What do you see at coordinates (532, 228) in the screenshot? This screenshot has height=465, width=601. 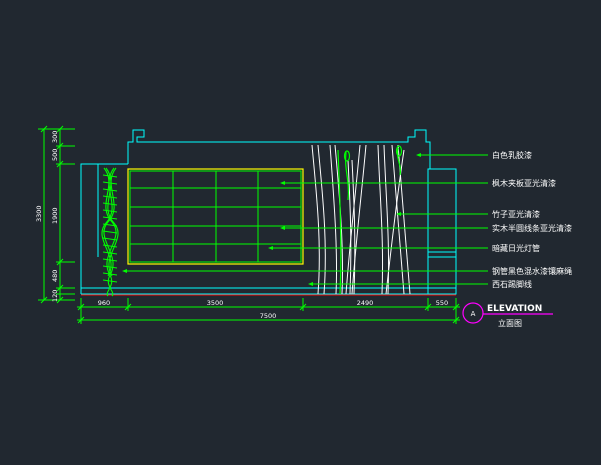 I see `note-solid-wood-molding: 实木半圆线条亚光清漆` at bounding box center [532, 228].